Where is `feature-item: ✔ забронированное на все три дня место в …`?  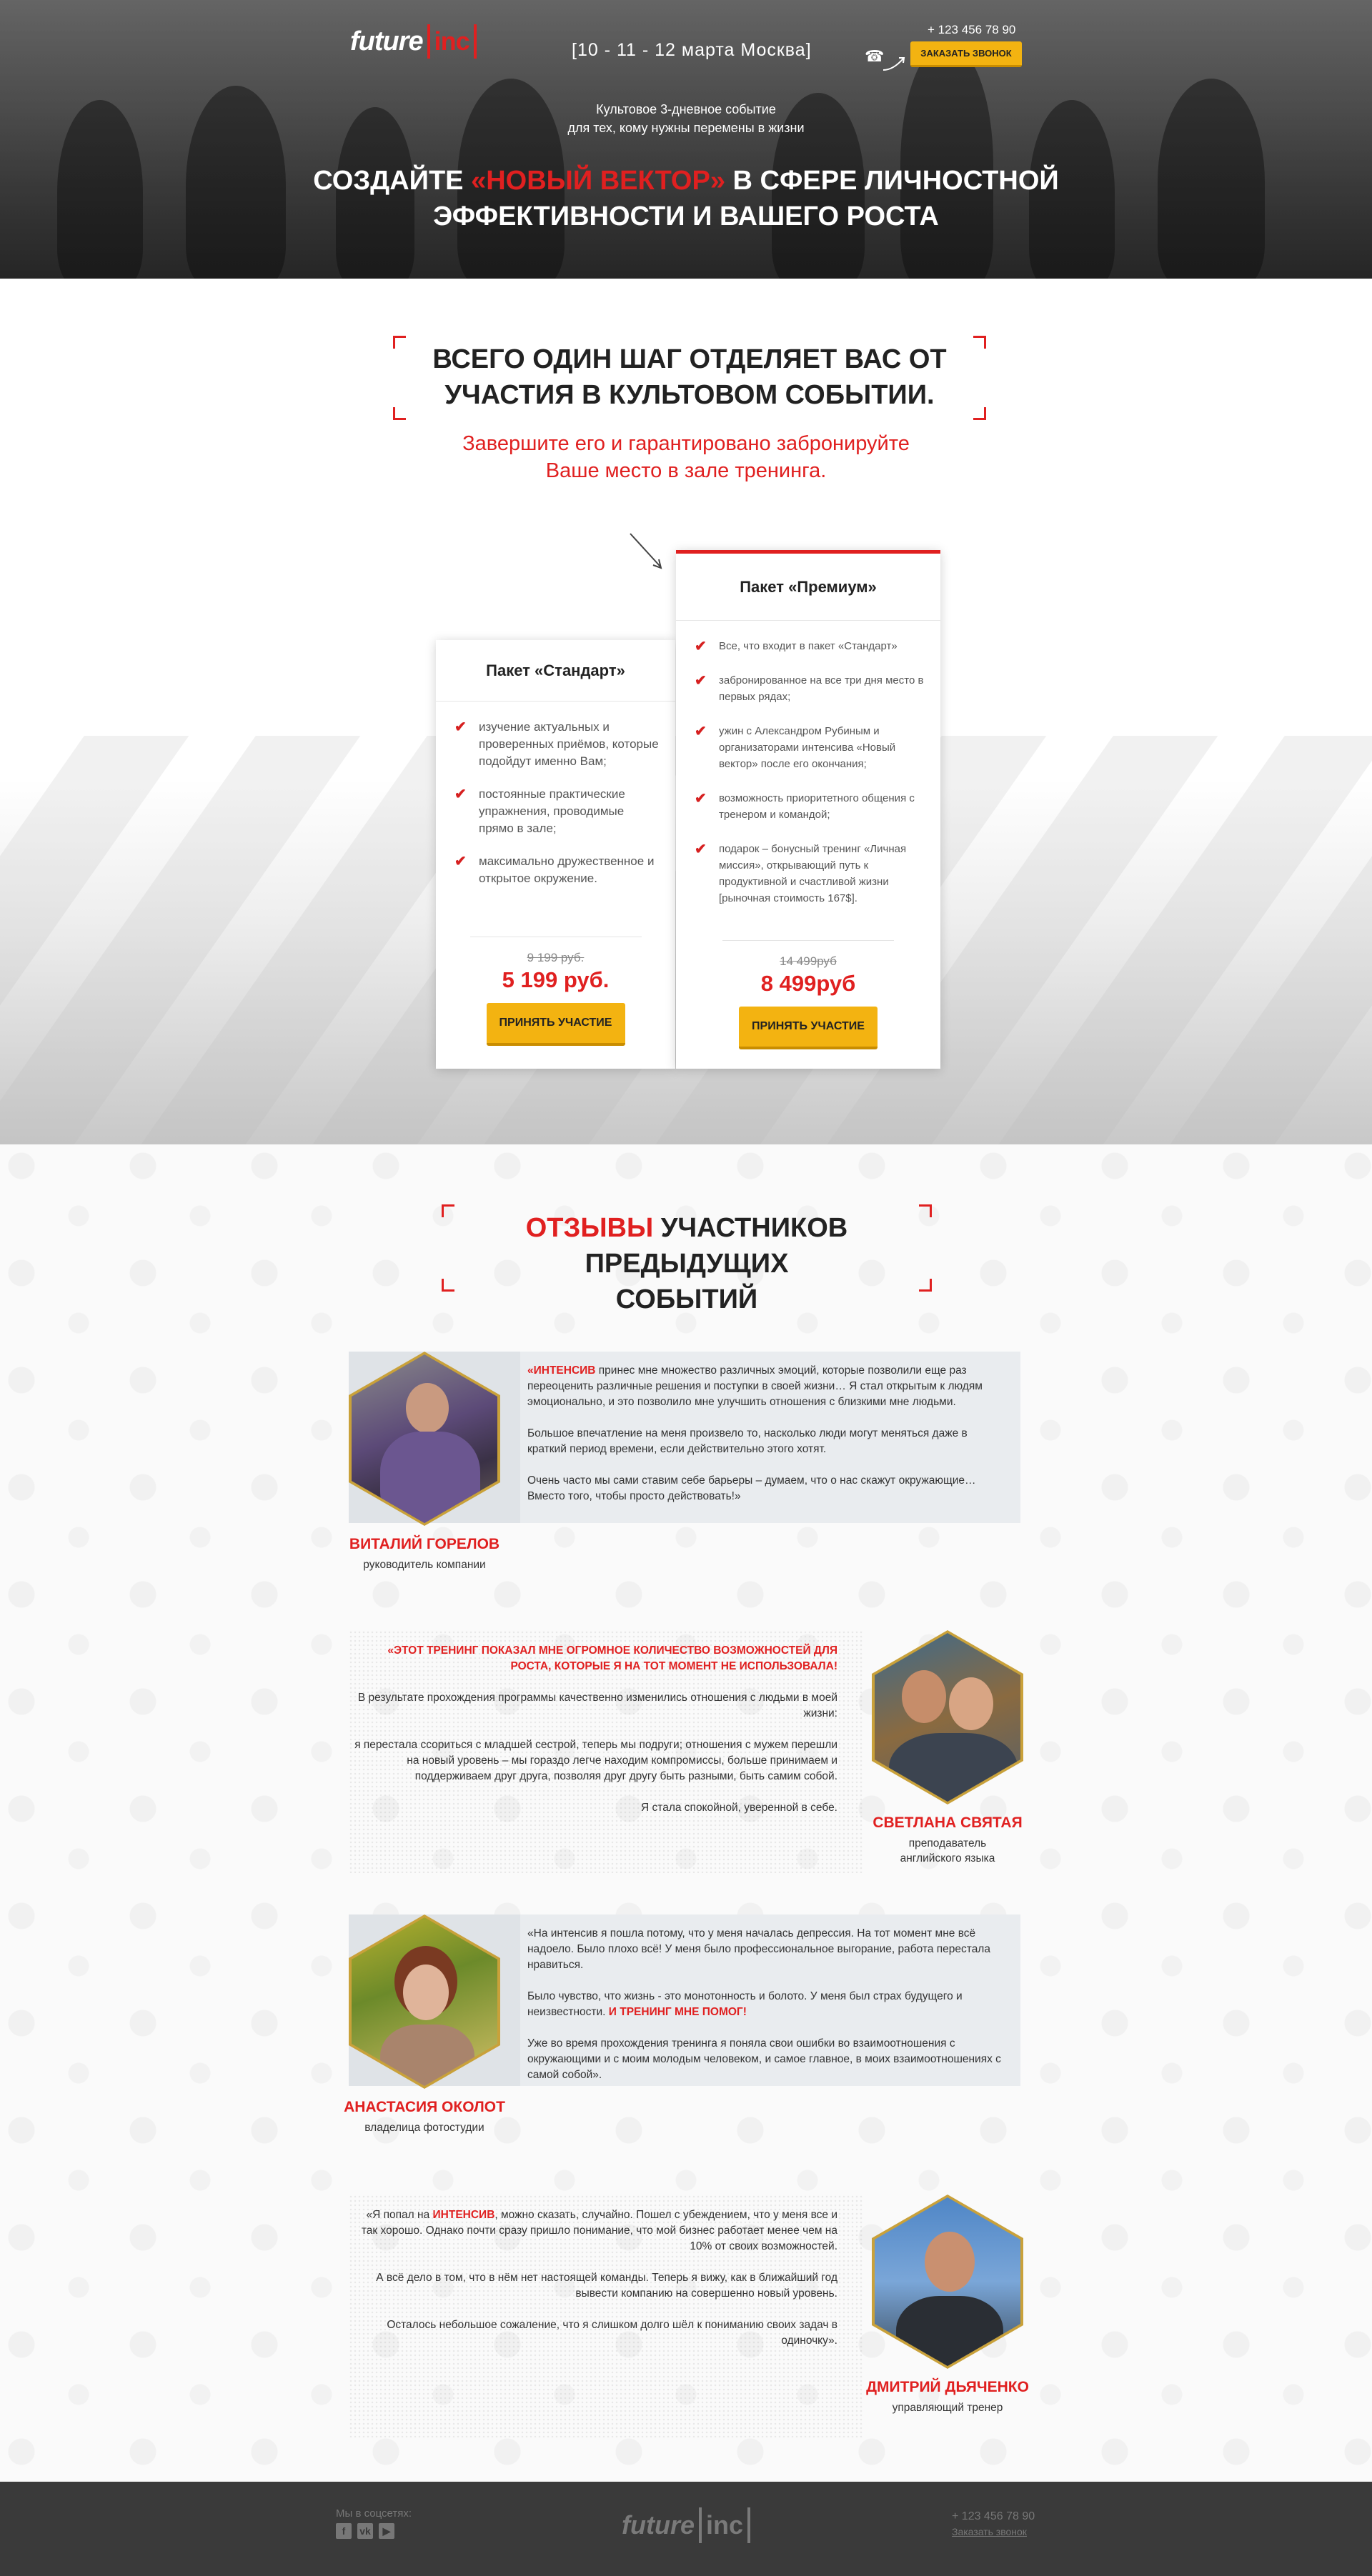
feature-item: ✔ забронированное на все три дня место в … is located at coordinates (808, 688).